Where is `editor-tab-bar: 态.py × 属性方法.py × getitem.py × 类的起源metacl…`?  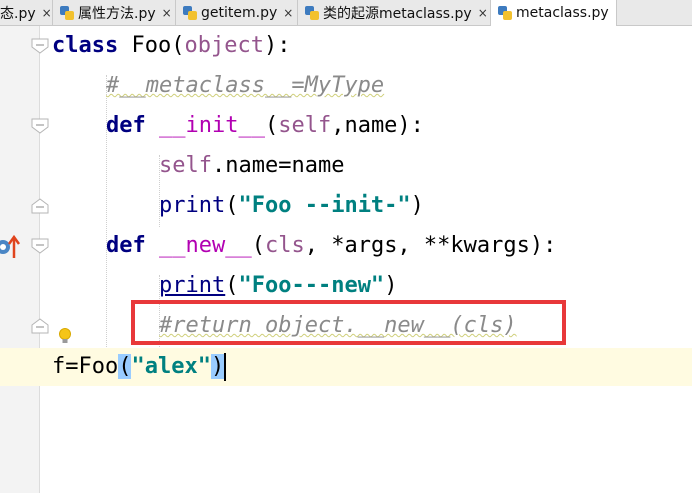 editor-tab-bar: 态.py × 属性方法.py × getitem.py × 类的起源metacl… is located at coordinates (346, 13).